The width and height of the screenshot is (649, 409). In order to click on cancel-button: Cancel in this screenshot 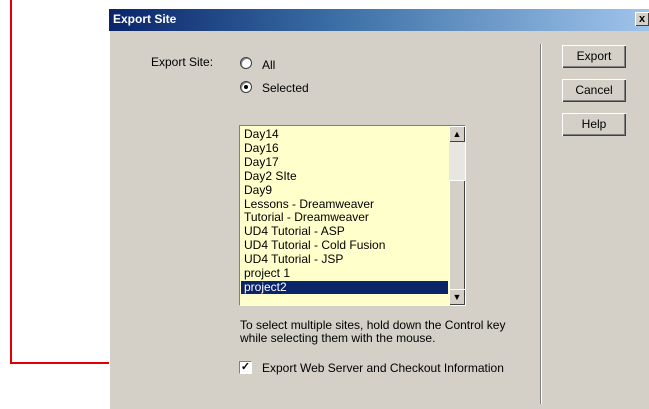, I will do `click(594, 90)`.